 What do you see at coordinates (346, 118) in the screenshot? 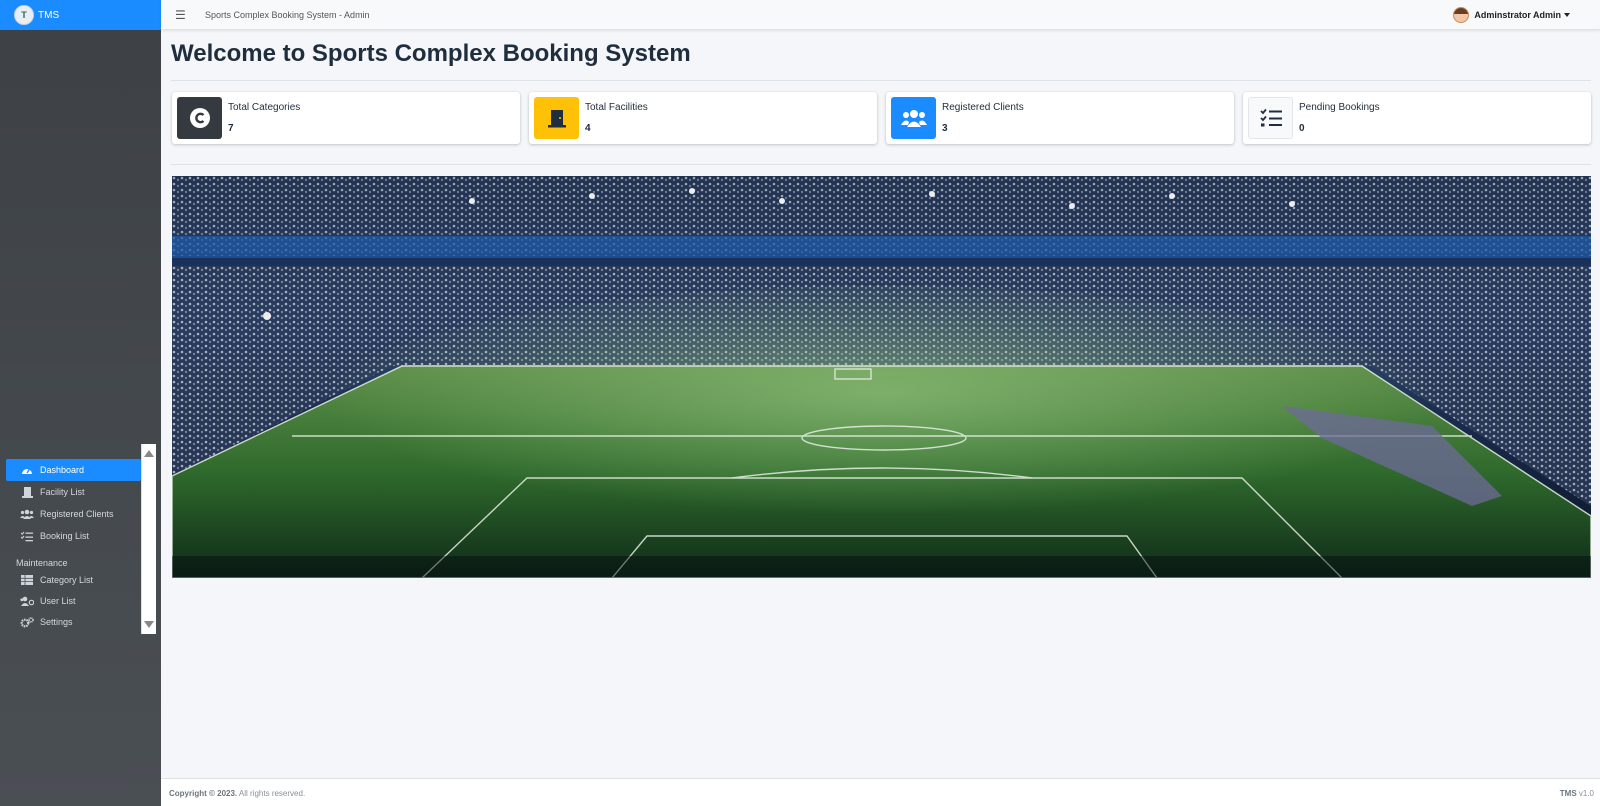
I see `stat-card-categories: Total Categories 7` at bounding box center [346, 118].